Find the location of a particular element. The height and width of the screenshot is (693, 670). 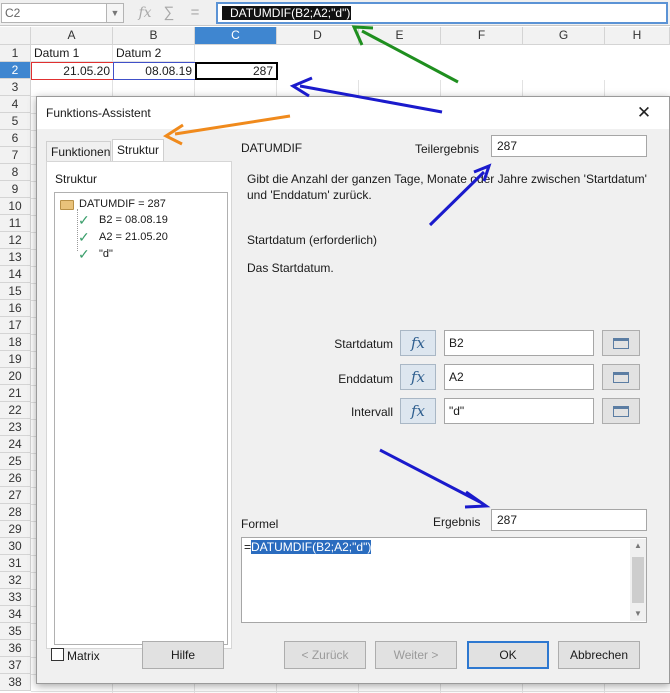

row-header-30: 30 is located at coordinates (15, 546).